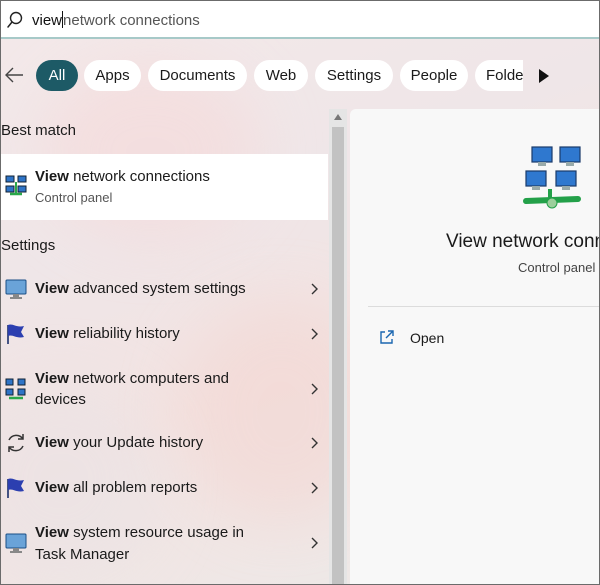  I want to click on filter-tab-apps: Apps, so click(112, 75).